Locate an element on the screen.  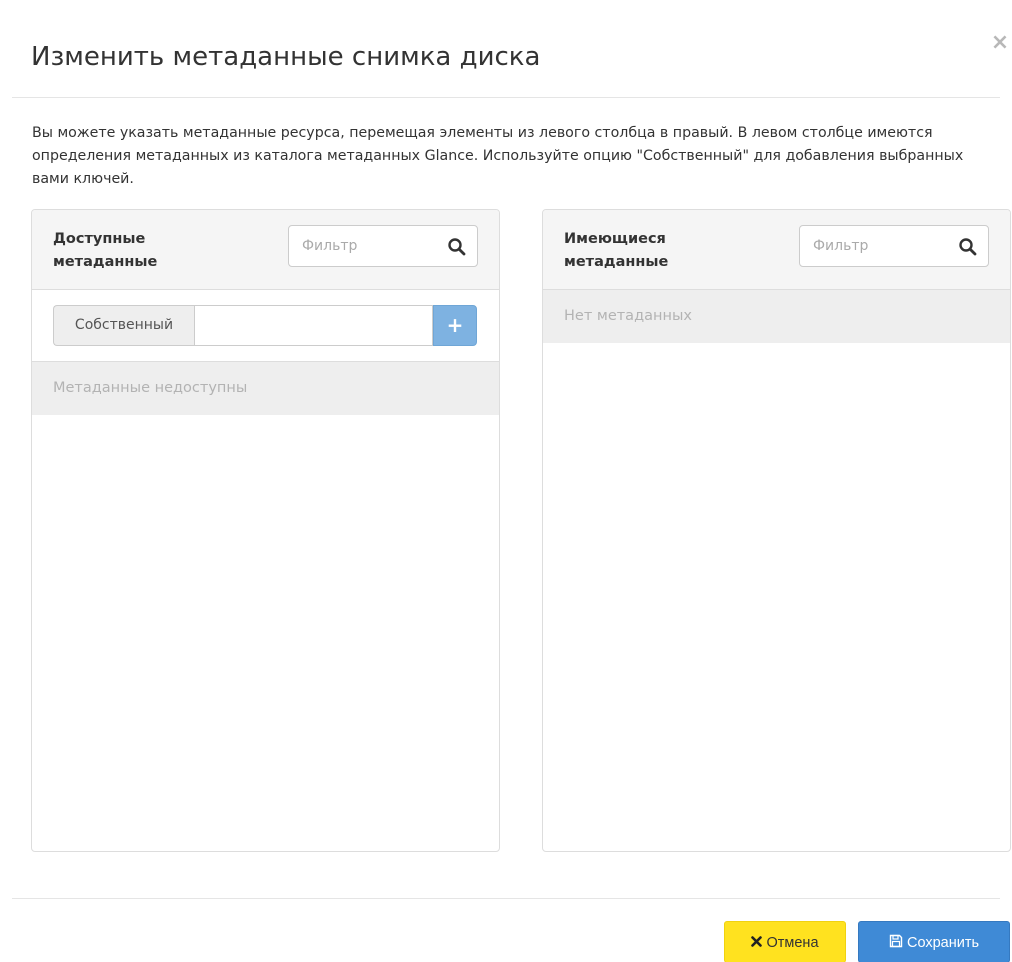
existing-filter is located at coordinates (894, 246).